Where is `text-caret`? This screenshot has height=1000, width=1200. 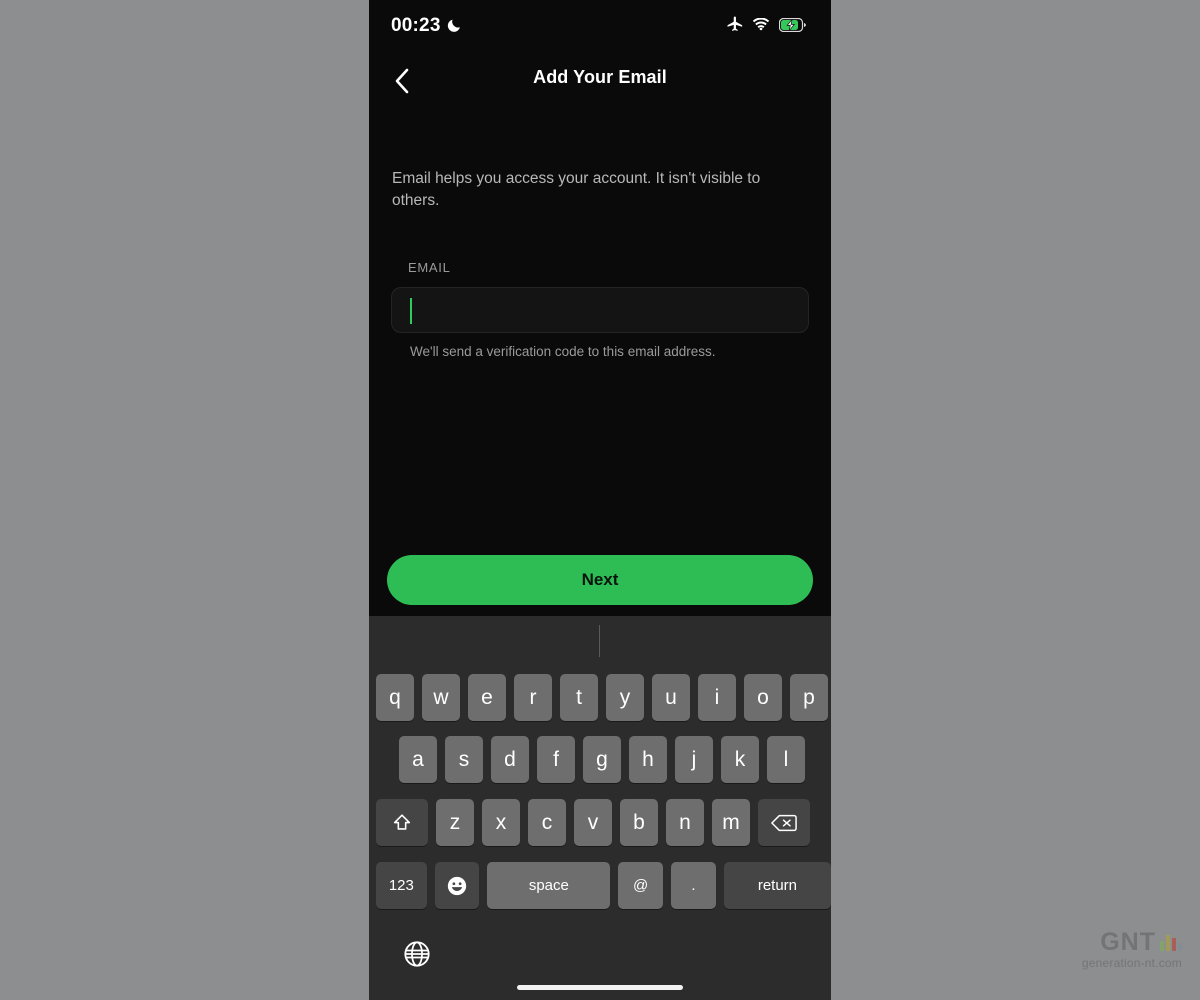 text-caret is located at coordinates (411, 311).